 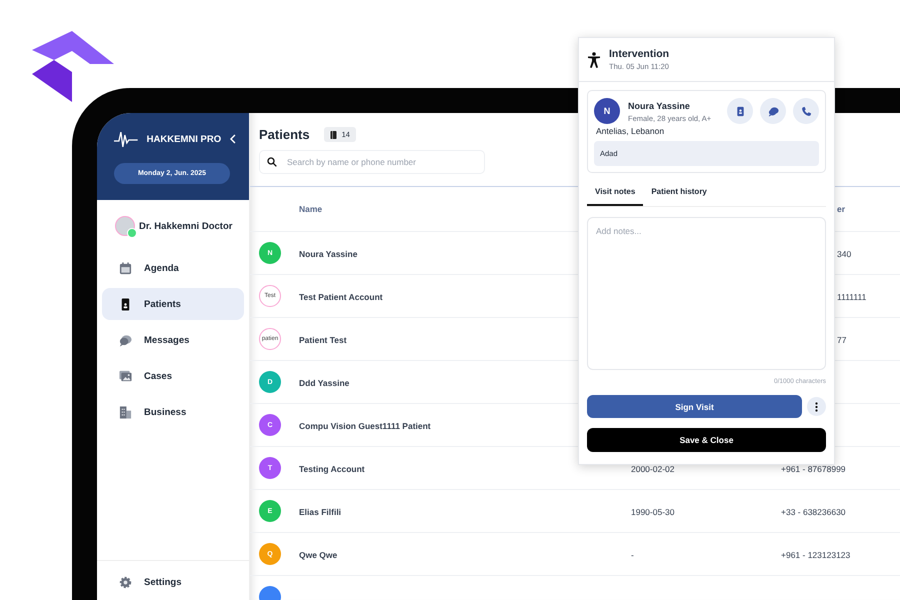 What do you see at coordinates (679, 193) in the screenshot?
I see `tab: Patient history` at bounding box center [679, 193].